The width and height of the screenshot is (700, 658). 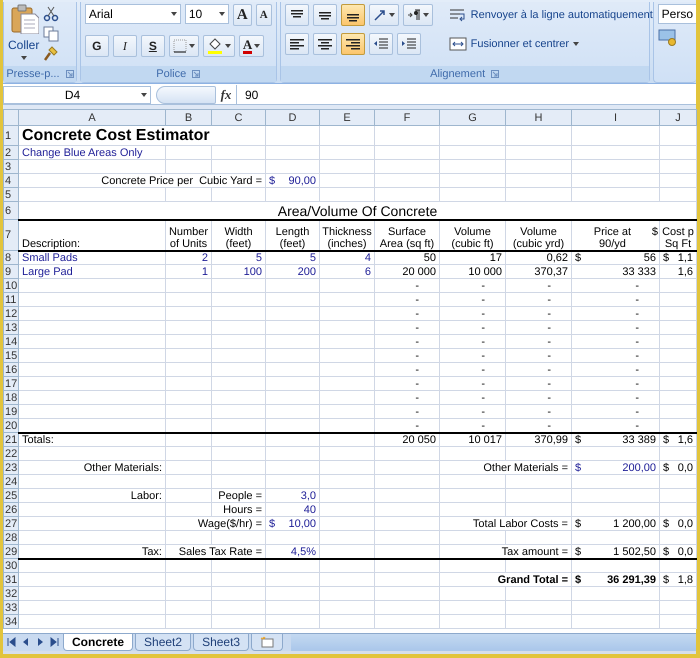 What do you see at coordinates (51, 14) in the screenshot?
I see `scissors-icon` at bounding box center [51, 14].